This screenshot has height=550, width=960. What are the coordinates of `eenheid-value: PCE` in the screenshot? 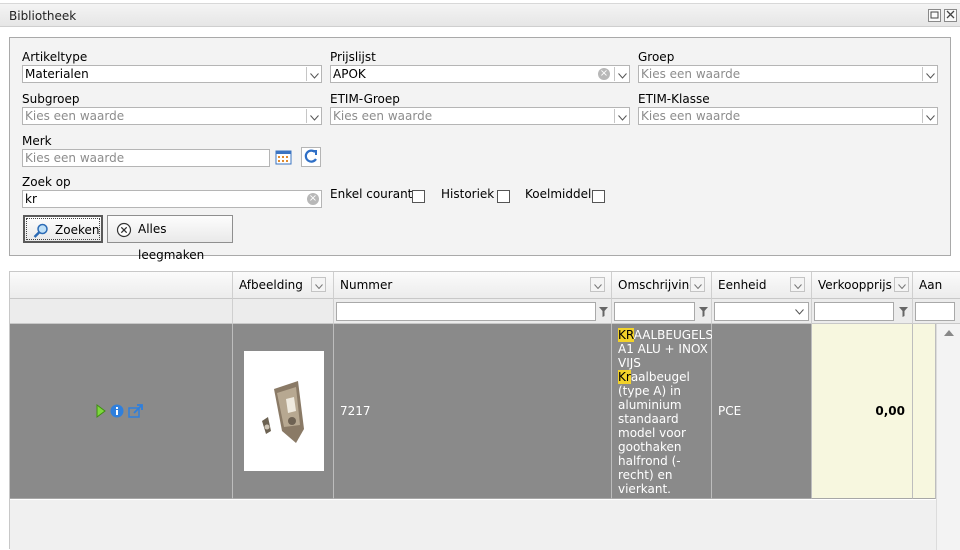 It's located at (730, 411).